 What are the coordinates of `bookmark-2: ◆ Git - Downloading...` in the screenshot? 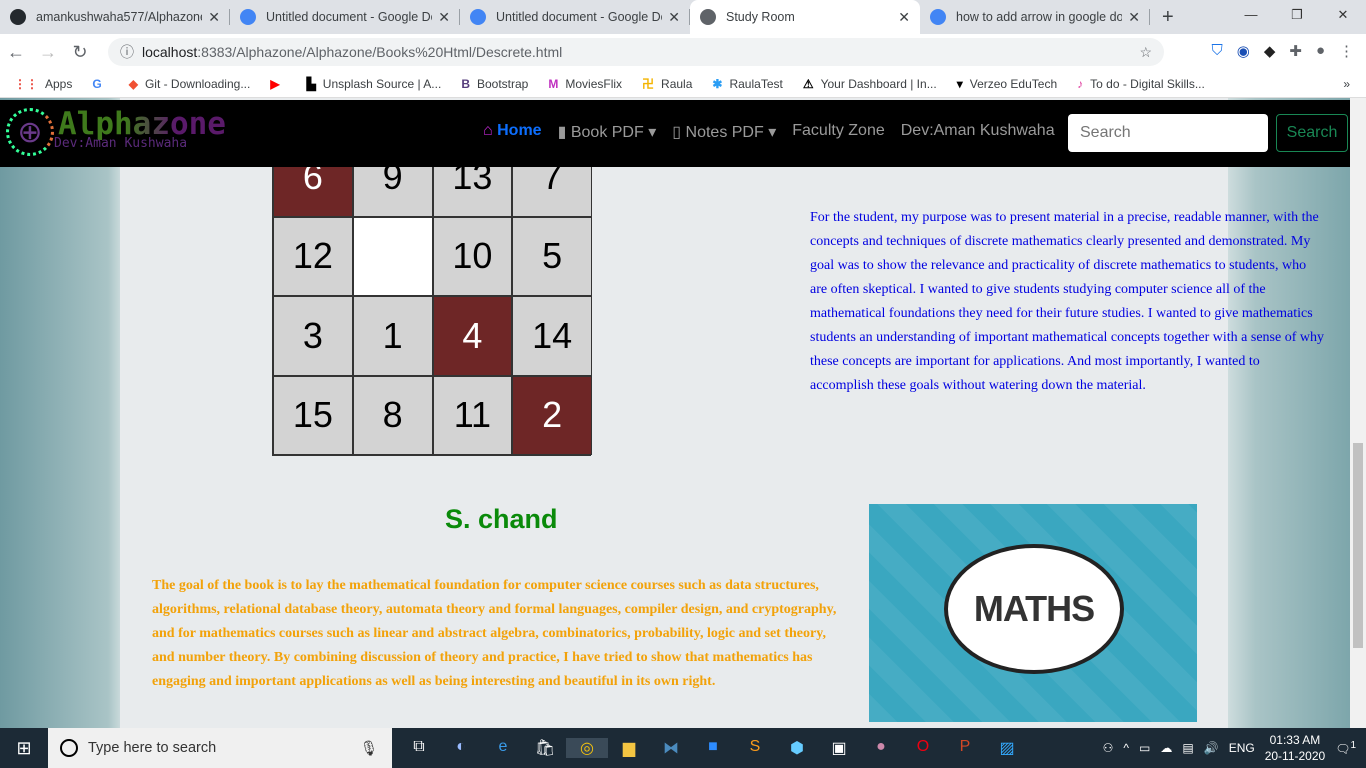 It's located at (190, 84).